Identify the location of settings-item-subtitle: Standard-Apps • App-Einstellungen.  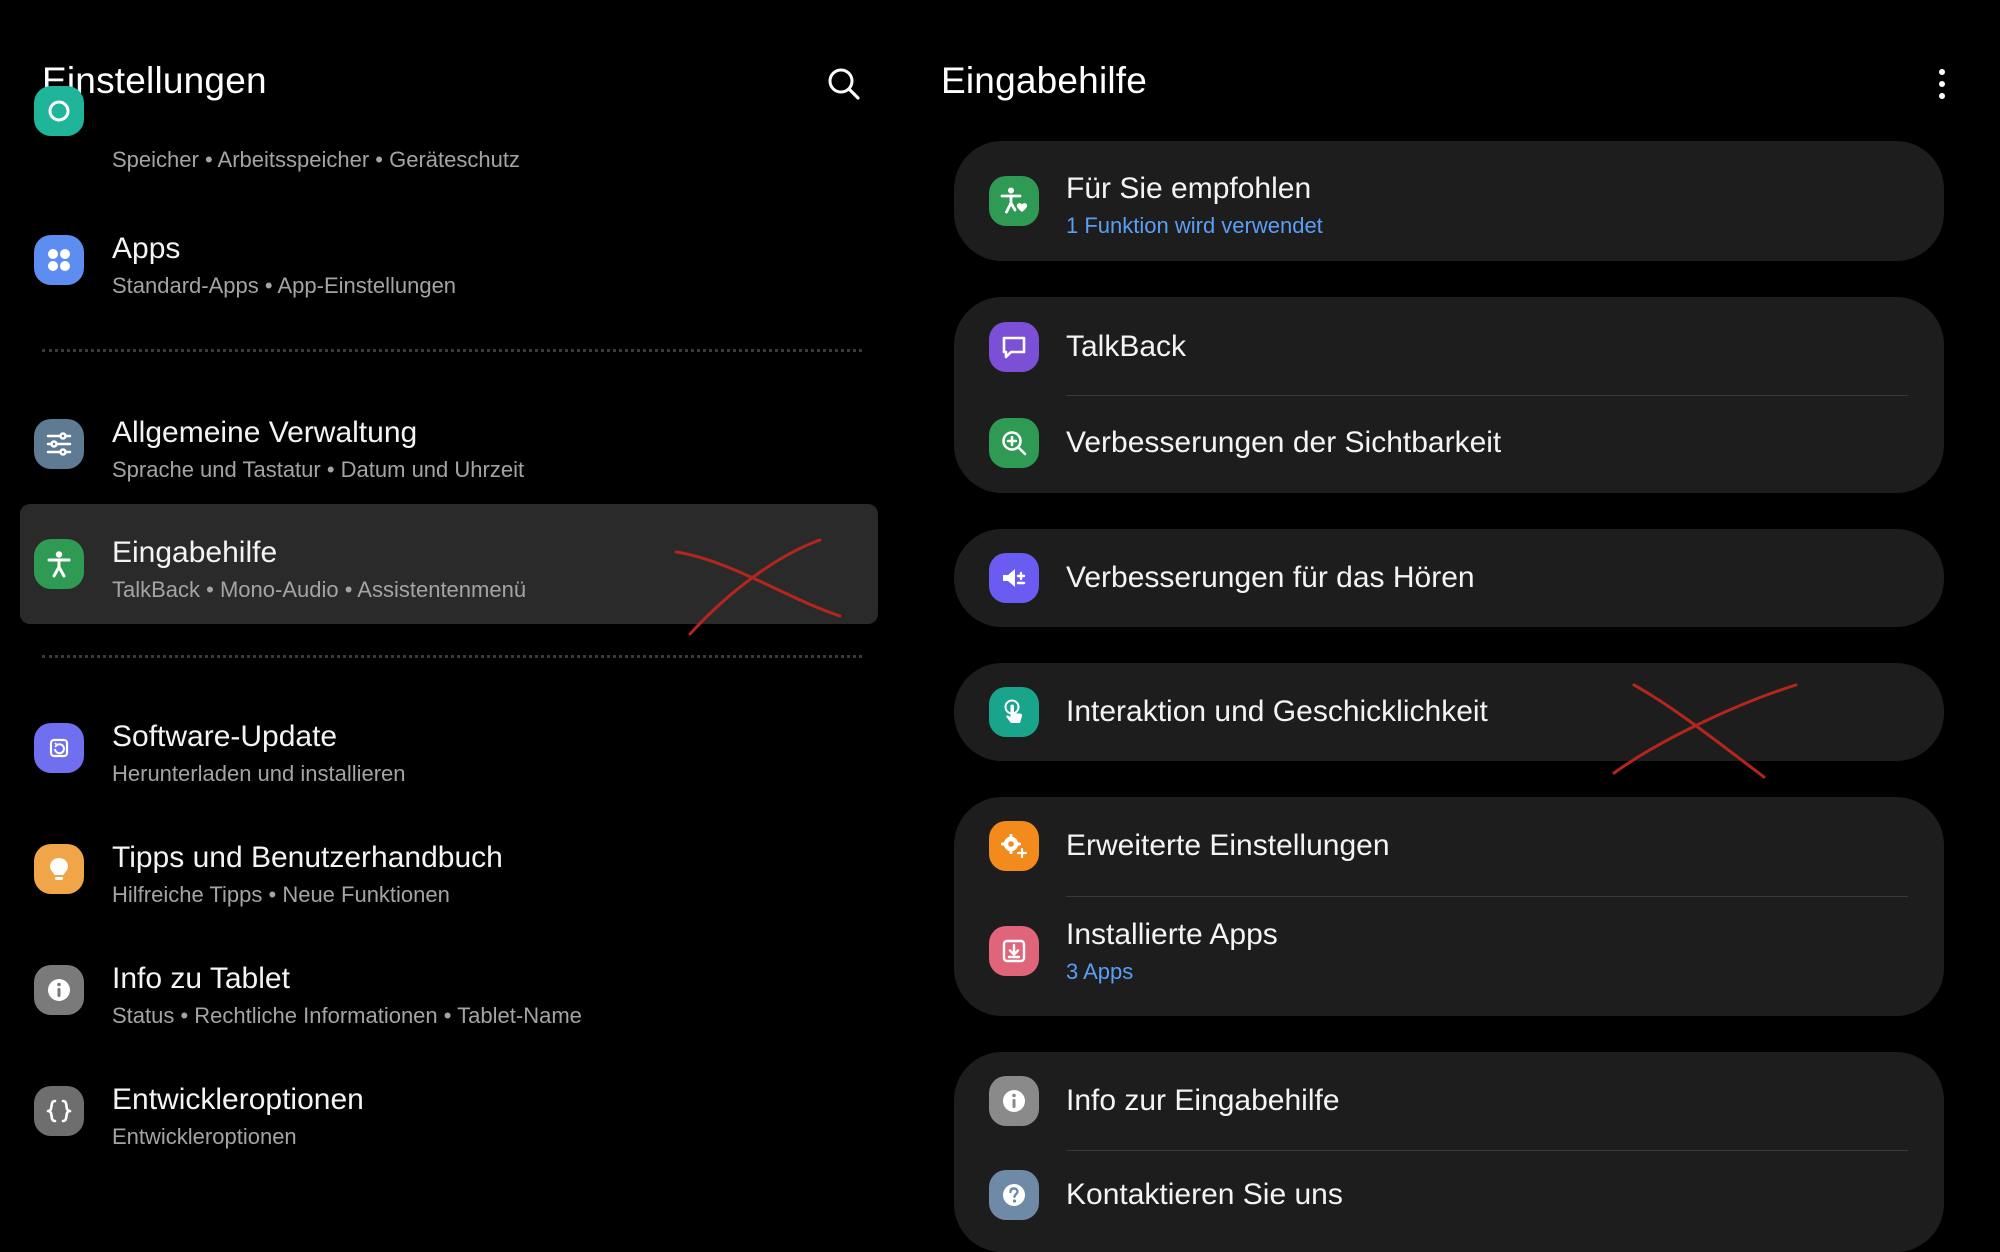
(284, 285).